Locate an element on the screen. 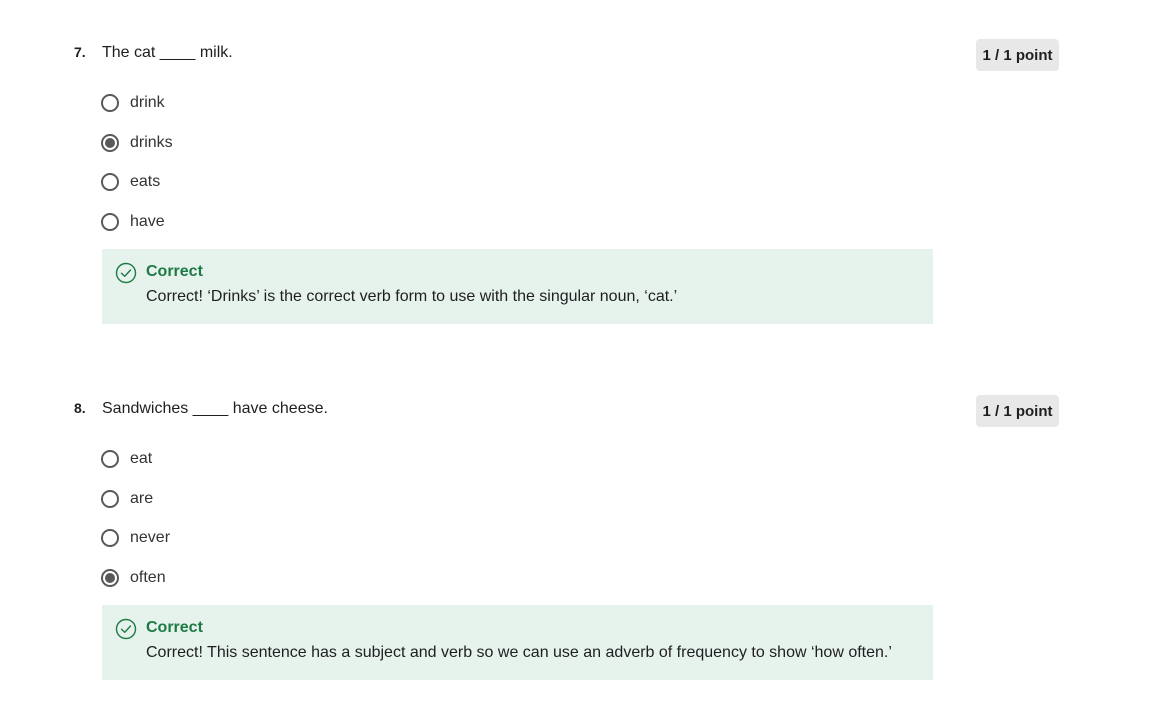 This screenshot has width=1159, height=707. question-prompt: The cat ____ milk. is located at coordinates (167, 52).